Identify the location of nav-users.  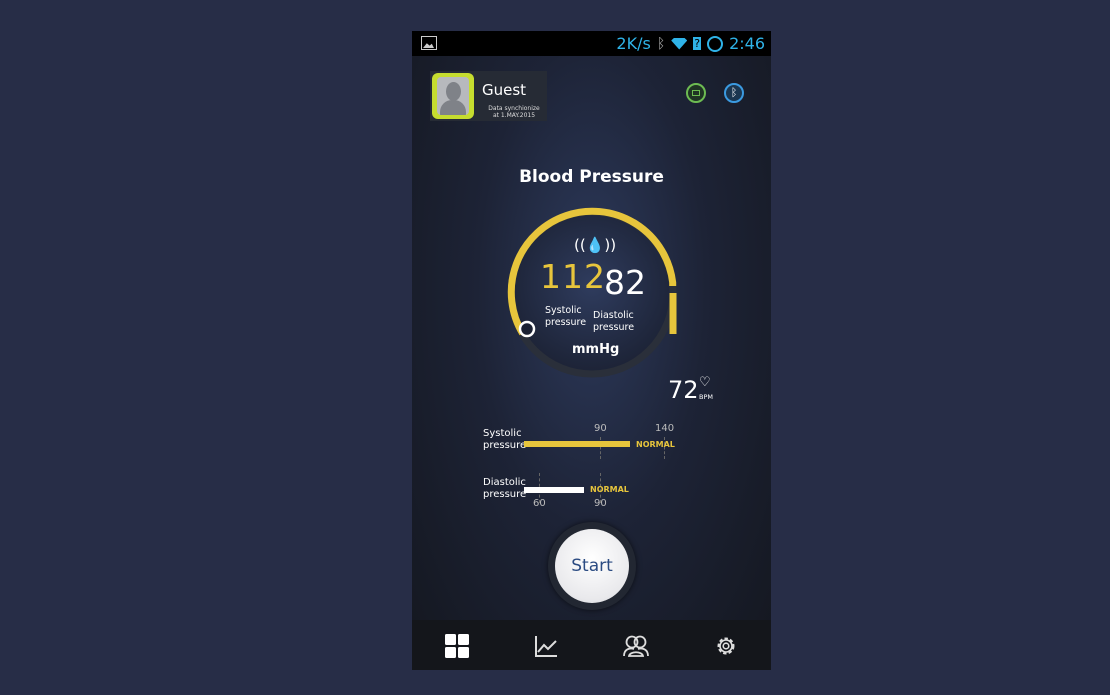
(635, 646).